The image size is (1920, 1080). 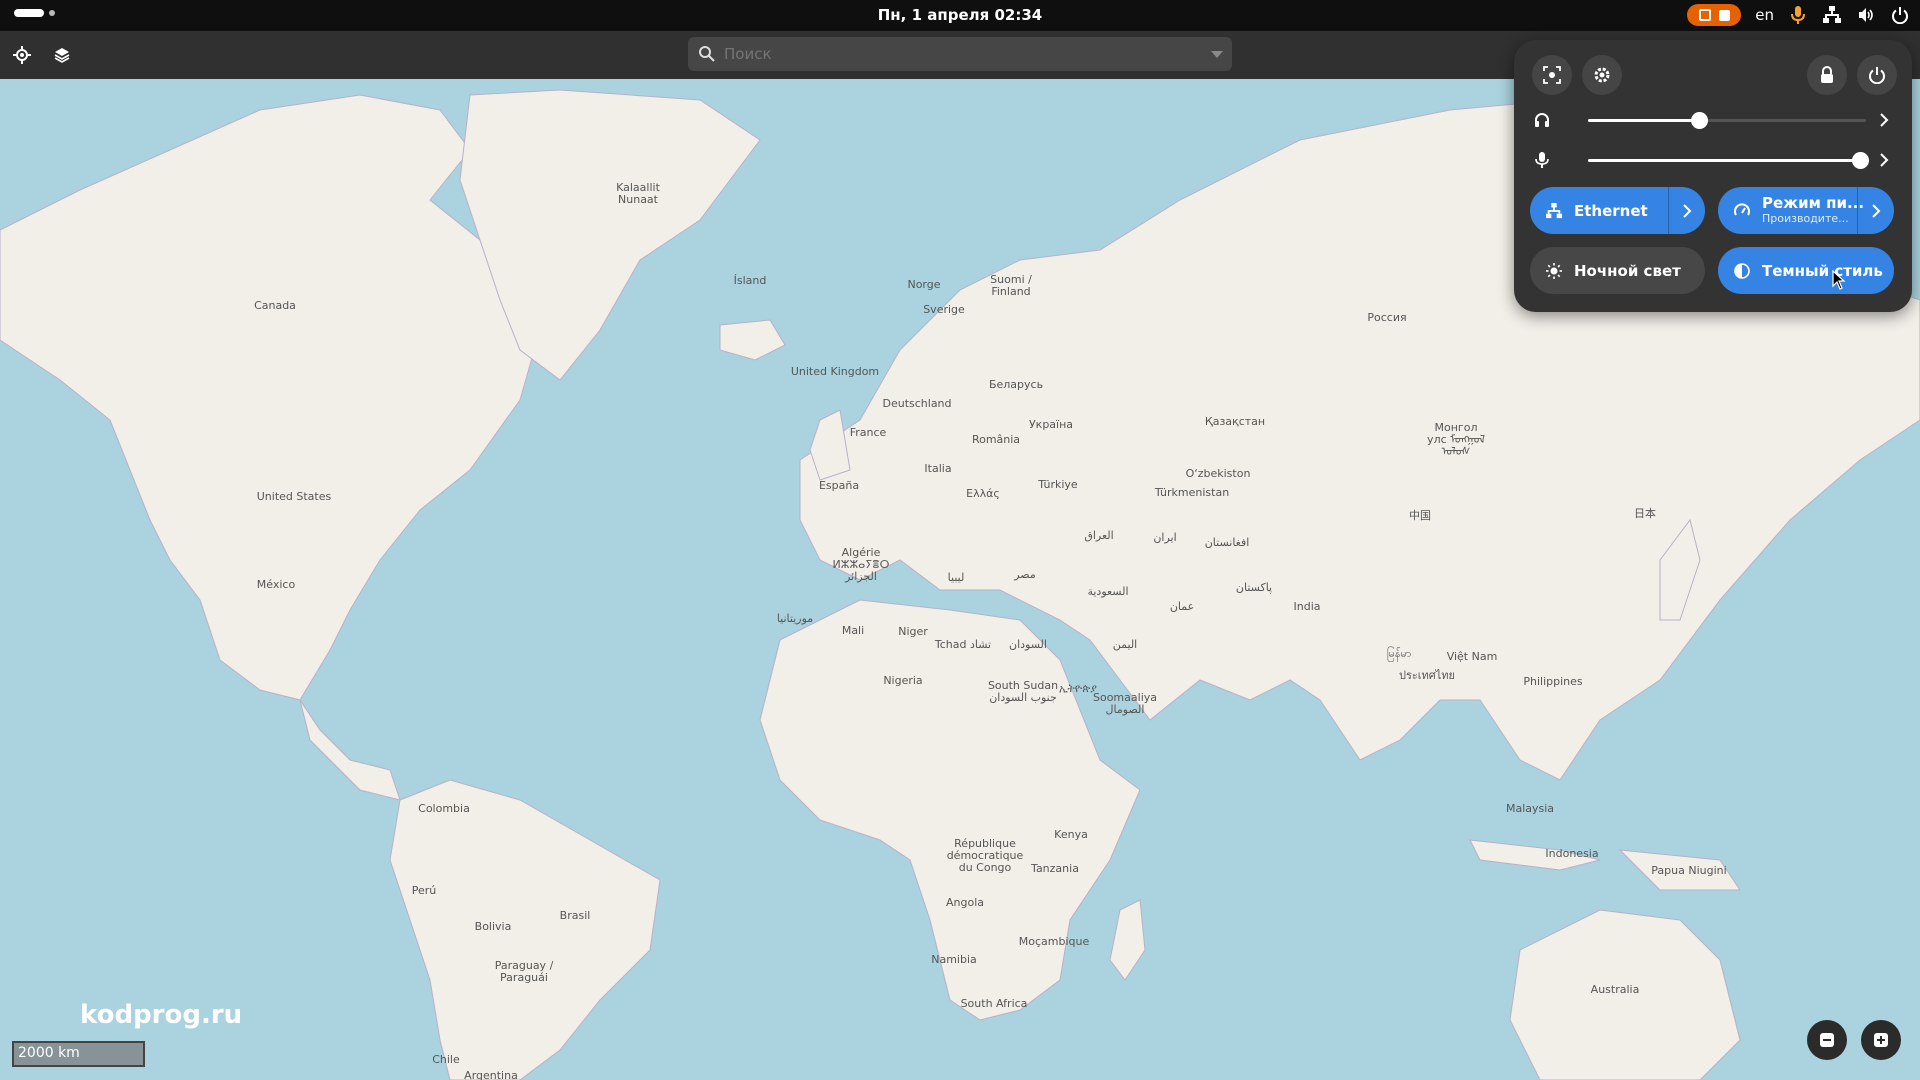 I want to click on ethernet-toggle: Ethernet, so click(x=1617, y=210).